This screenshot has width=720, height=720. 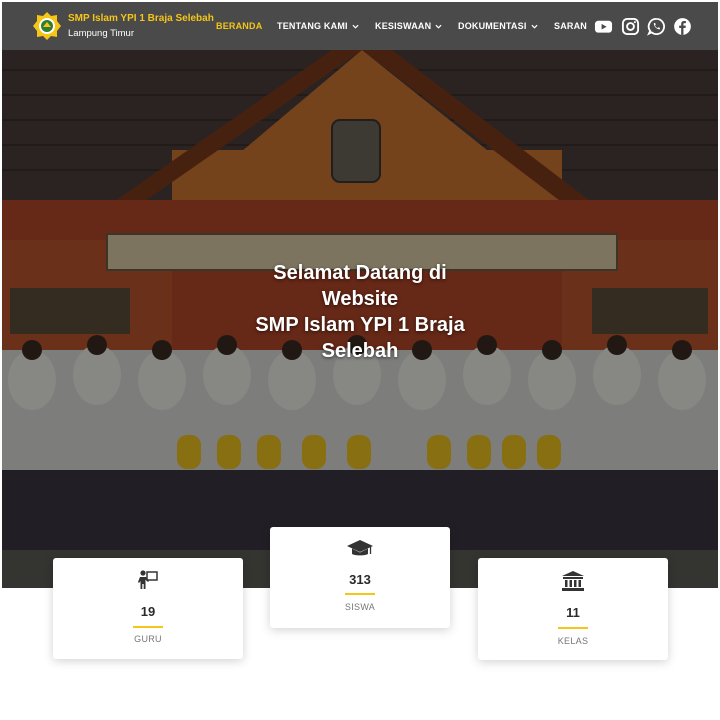 I want to click on hero-title-line: SMP Islam YPI 1 Braja, so click(x=360, y=325).